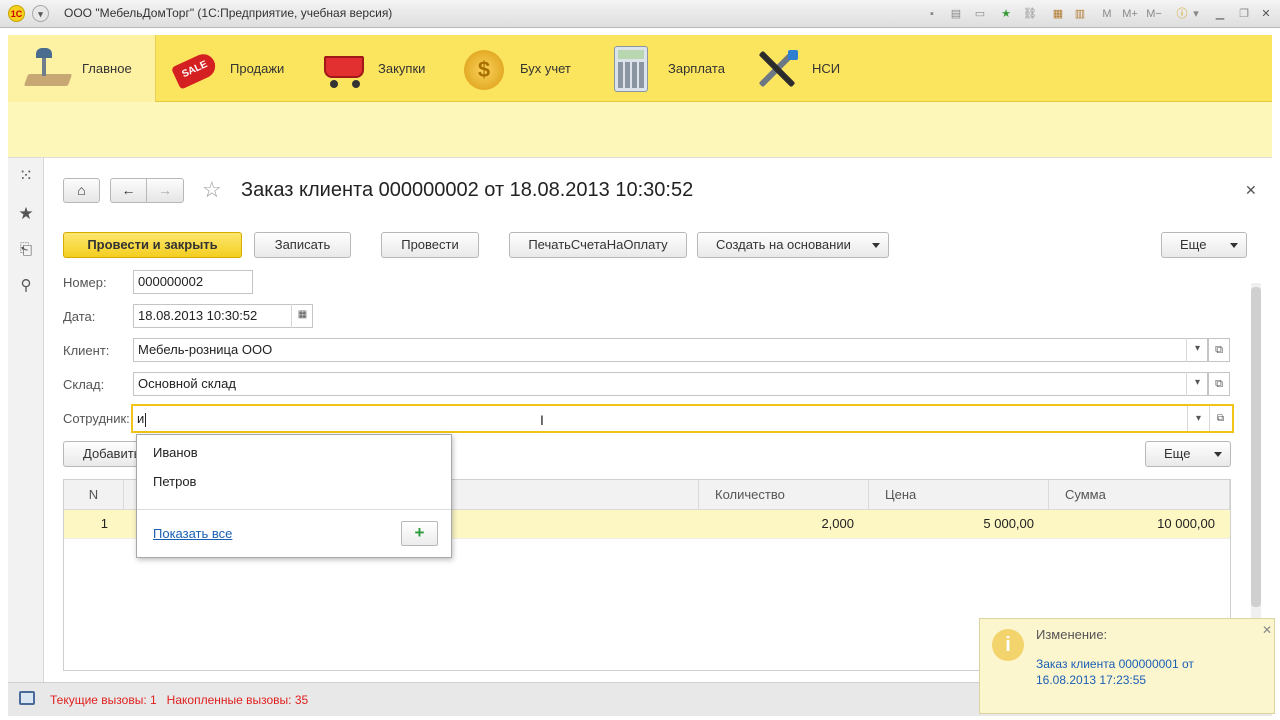  Describe the element at coordinates (195, 69) in the screenshot. I see `sale-tag-icon: SALE` at that location.